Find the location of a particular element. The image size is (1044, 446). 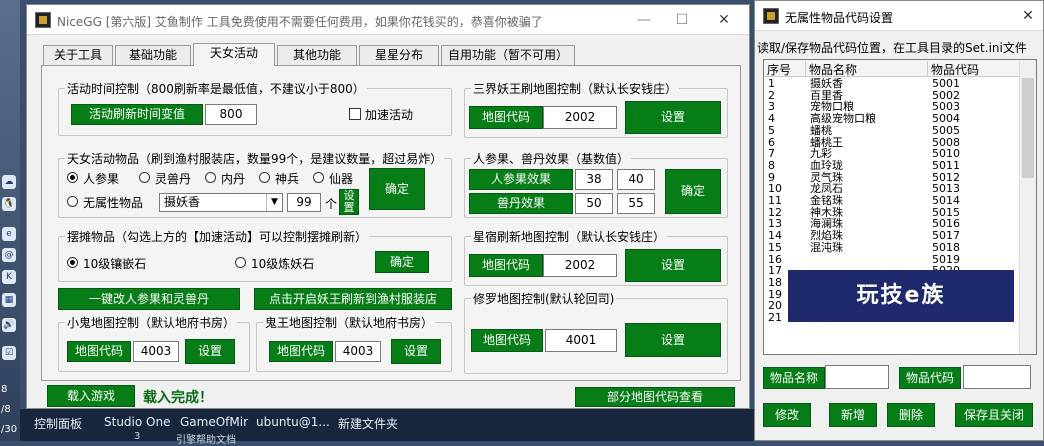

beast-pill-effect-min: 50 is located at coordinates (594, 203).